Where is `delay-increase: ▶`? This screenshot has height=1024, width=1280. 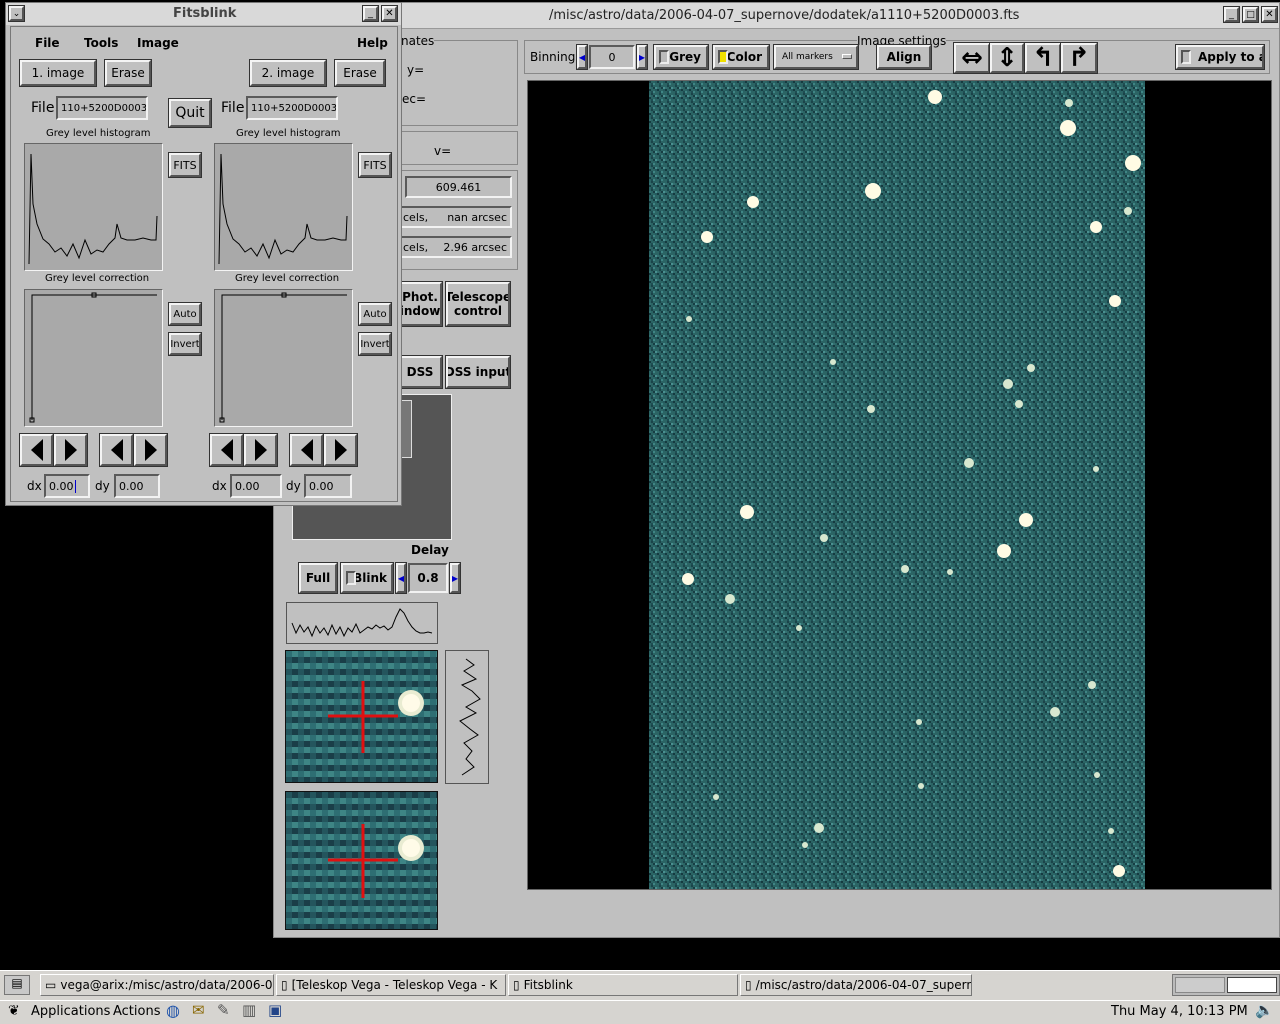
delay-increase: ▶ is located at coordinates (455, 578).